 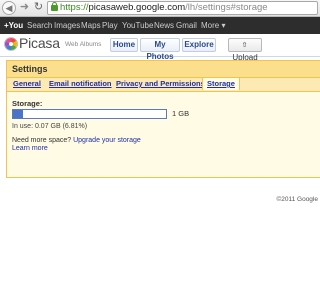 What do you see at coordinates (213, 25) in the screenshot?
I see `gbar-more: More ▾` at bounding box center [213, 25].